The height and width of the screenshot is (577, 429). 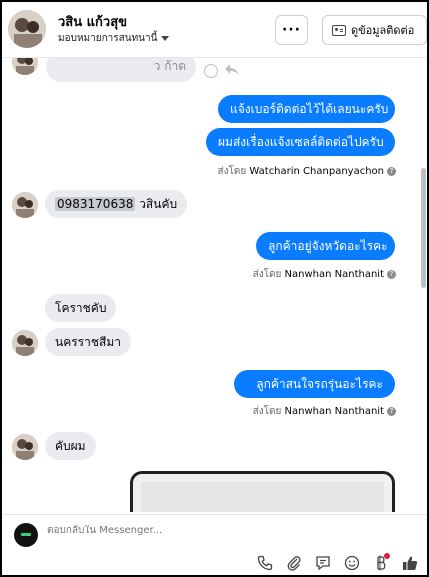 I want to click on sender-name: Watcharin Chanpanyachon, so click(x=316, y=171).